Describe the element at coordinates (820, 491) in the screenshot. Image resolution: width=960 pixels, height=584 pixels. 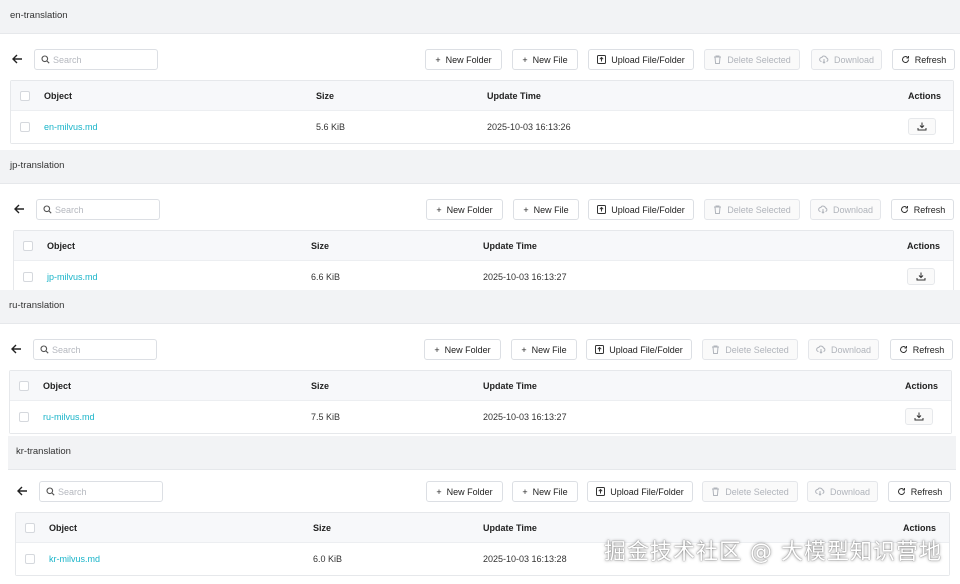
I see `cloud-download-icon` at that location.